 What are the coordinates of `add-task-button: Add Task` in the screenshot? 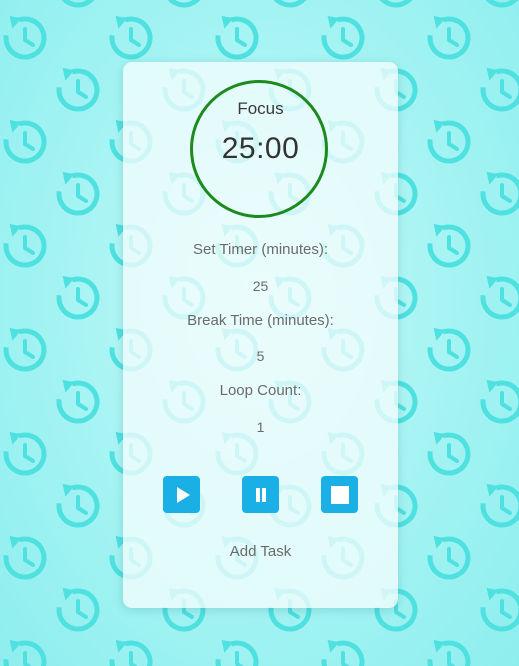 It's located at (260, 551).